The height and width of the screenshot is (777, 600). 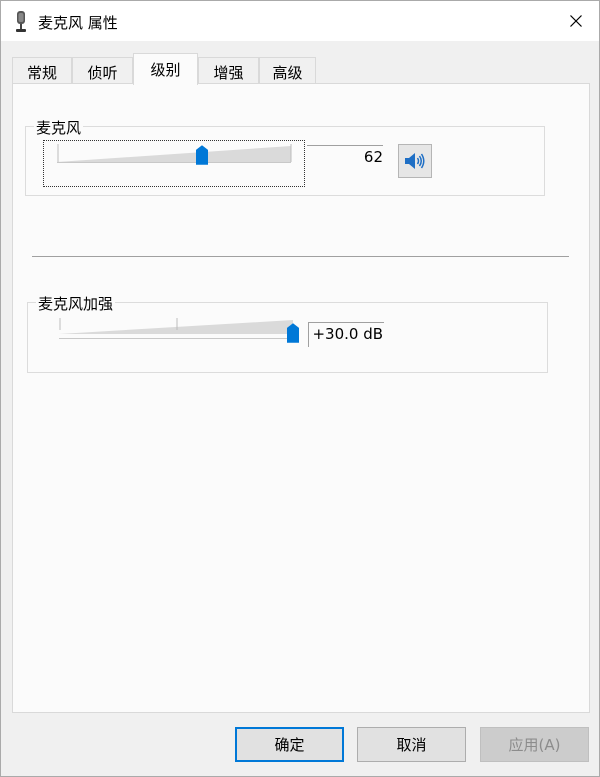 What do you see at coordinates (411, 744) in the screenshot?
I see `cancel-button: 取消` at bounding box center [411, 744].